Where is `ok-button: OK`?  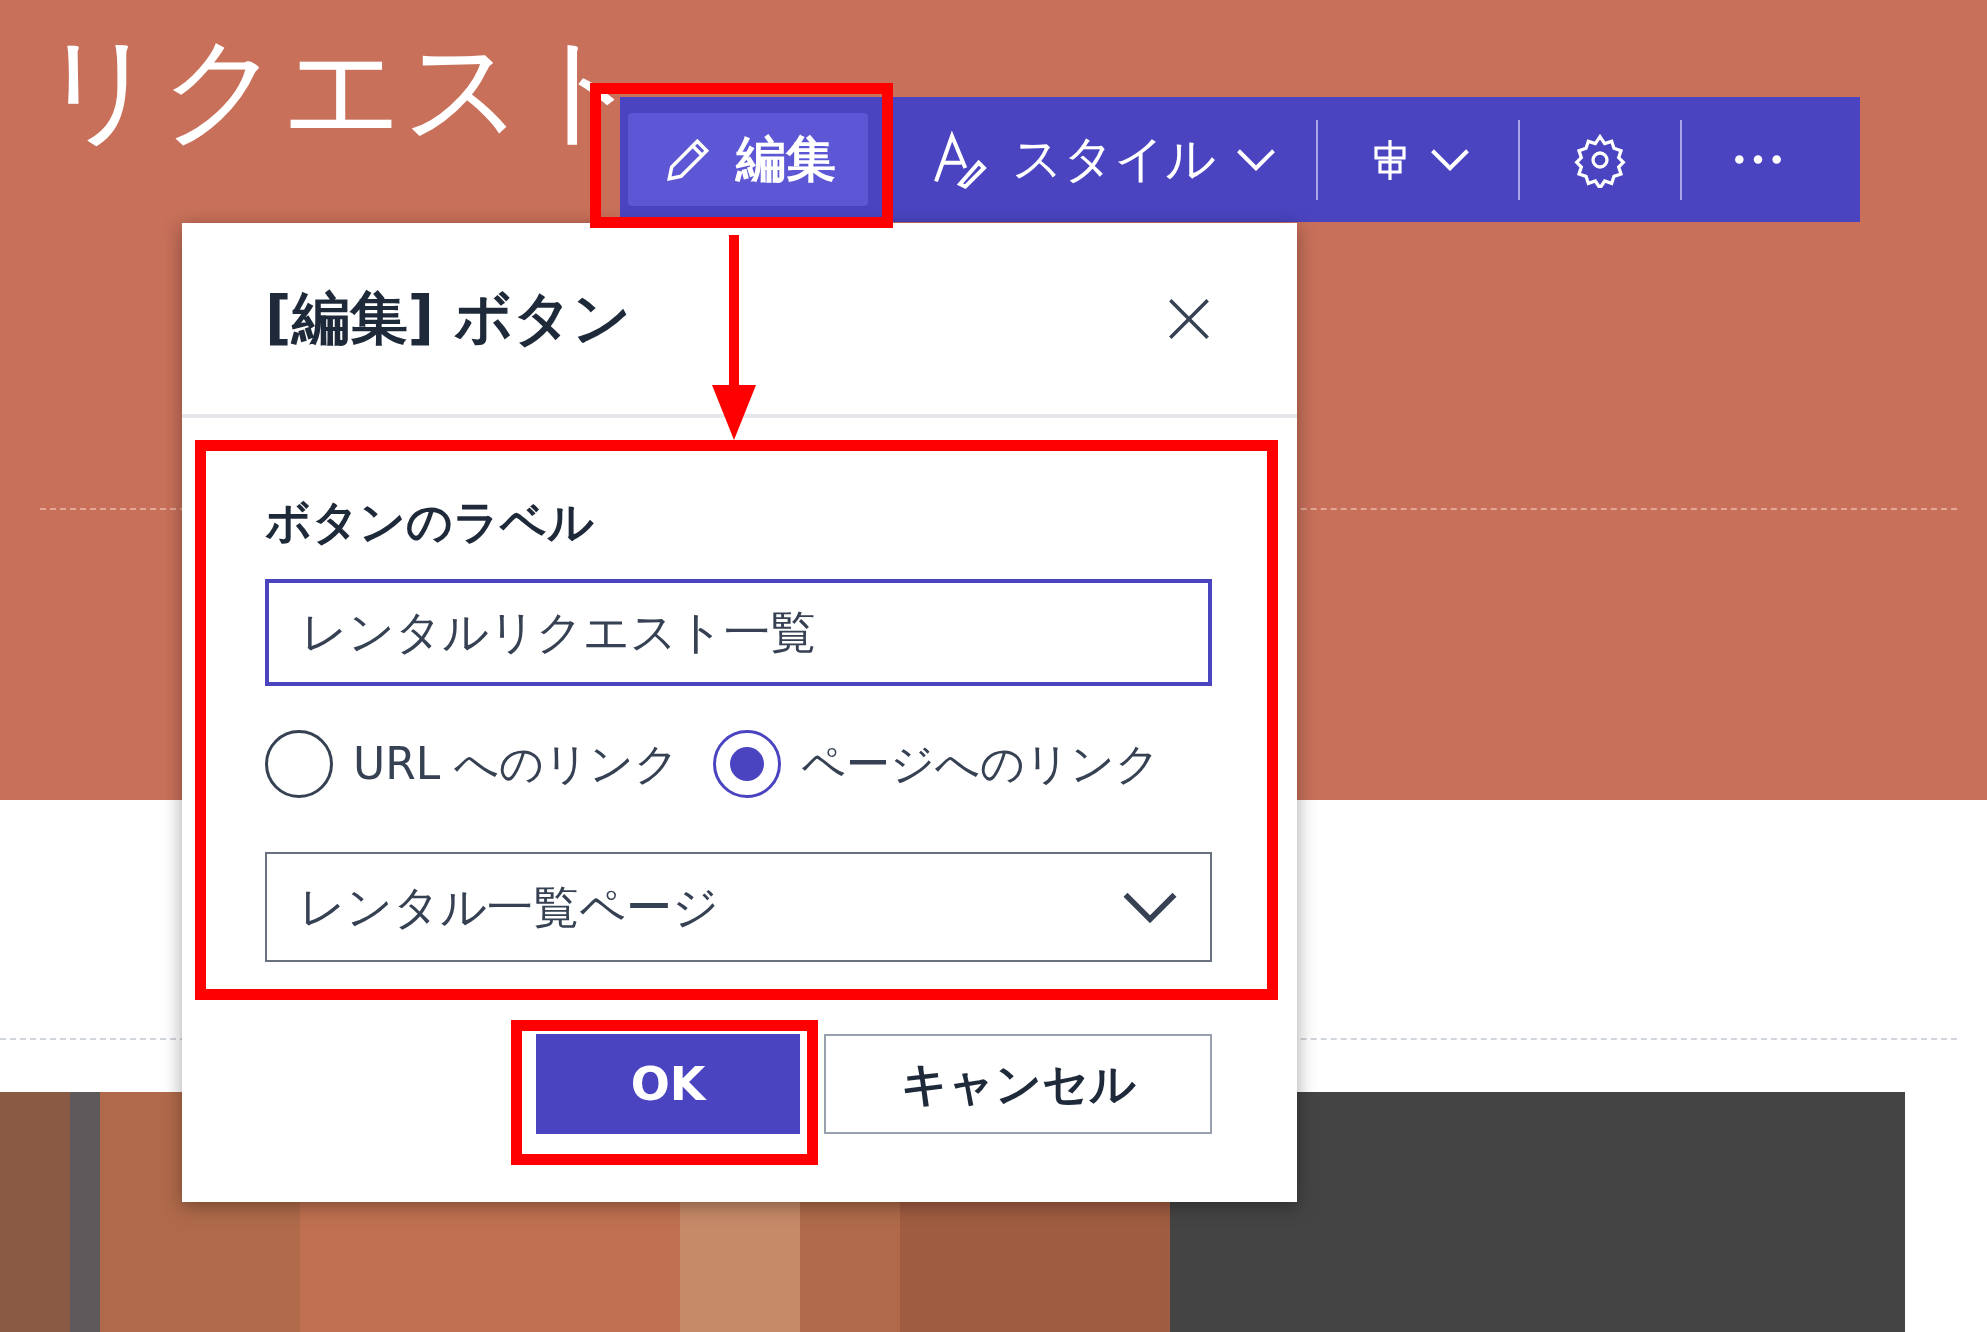
ok-button: OK is located at coordinates (668, 1084).